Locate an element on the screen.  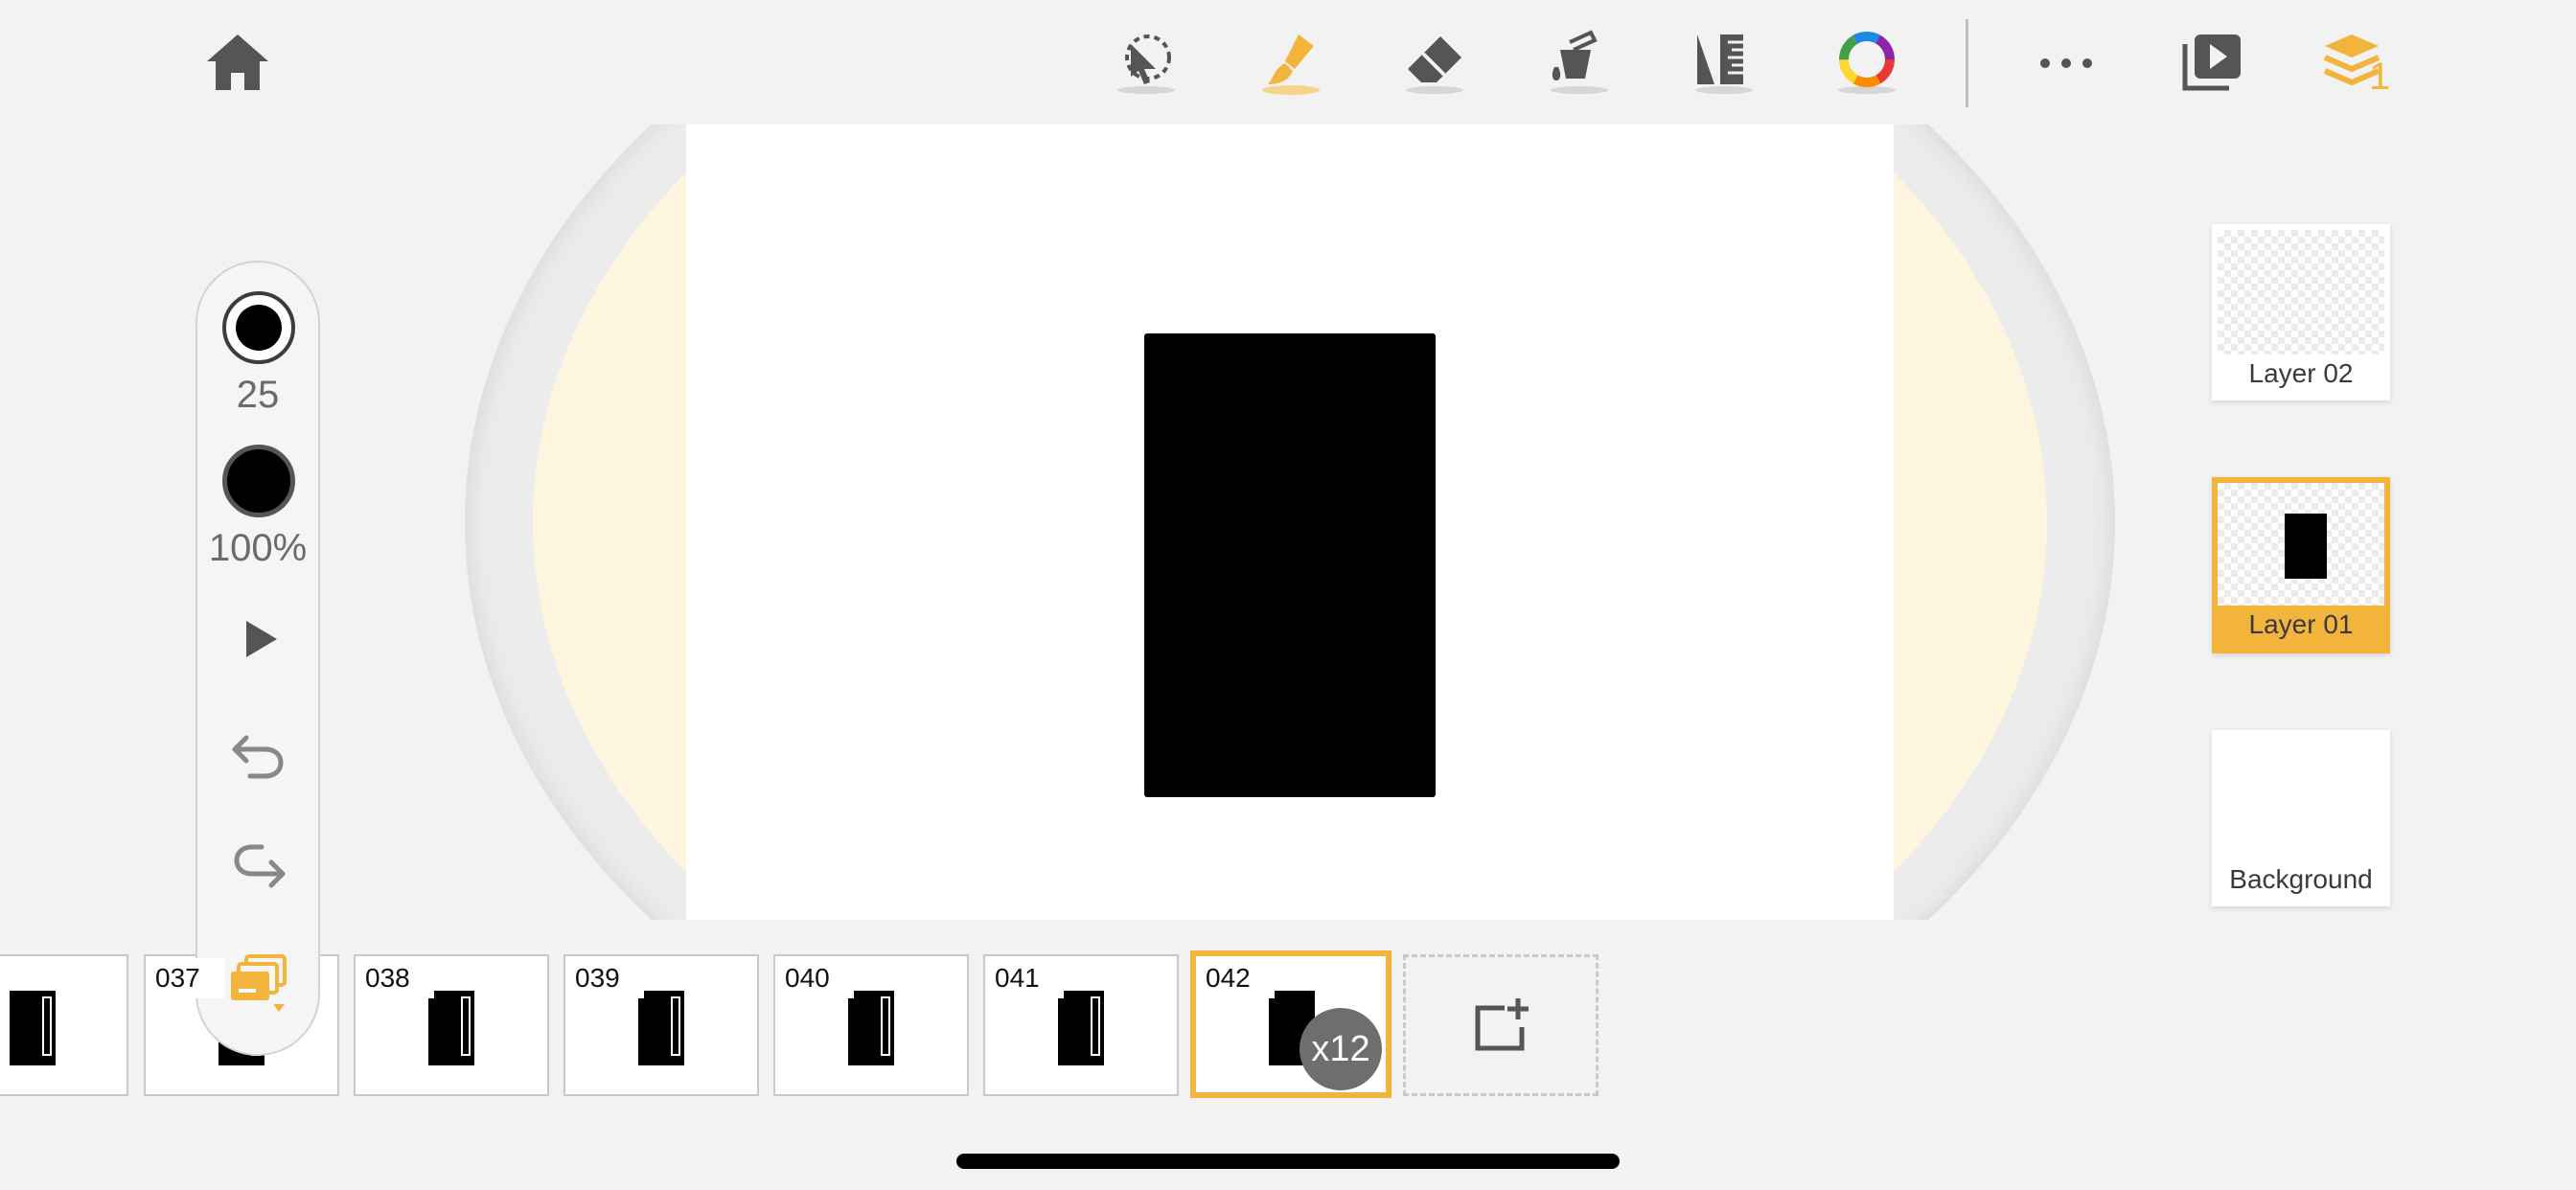
layer-label: Layer 02 is located at coordinates (2301, 373).